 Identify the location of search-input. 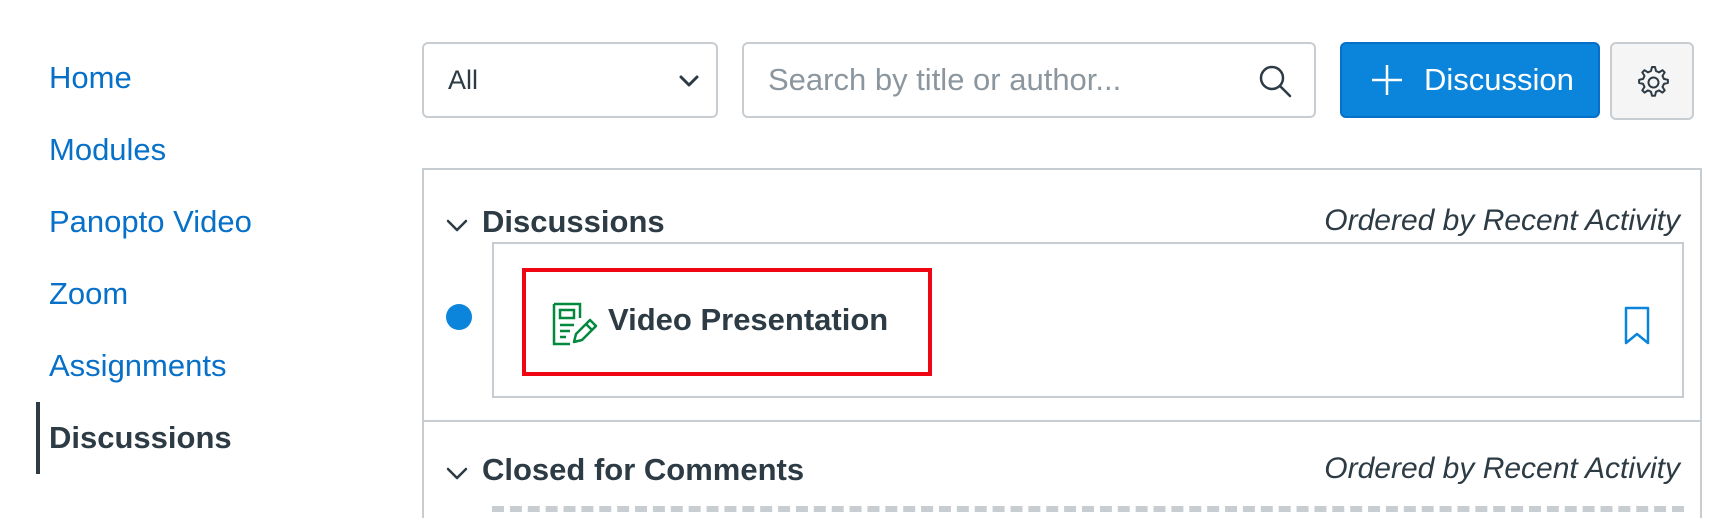
(1006, 80).